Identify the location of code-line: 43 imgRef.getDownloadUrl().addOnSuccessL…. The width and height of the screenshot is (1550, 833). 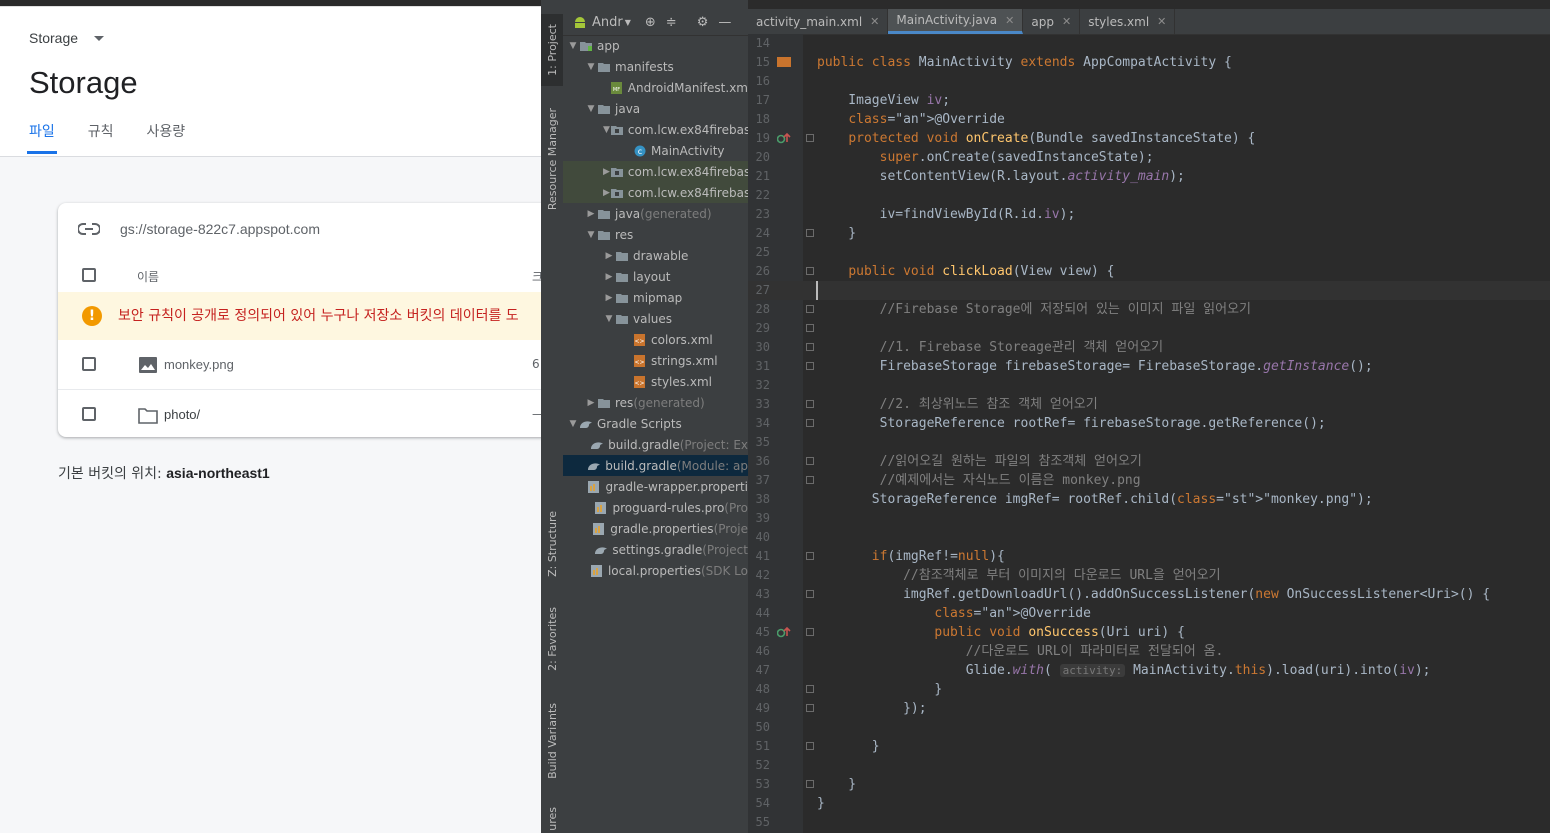
(1149, 594).